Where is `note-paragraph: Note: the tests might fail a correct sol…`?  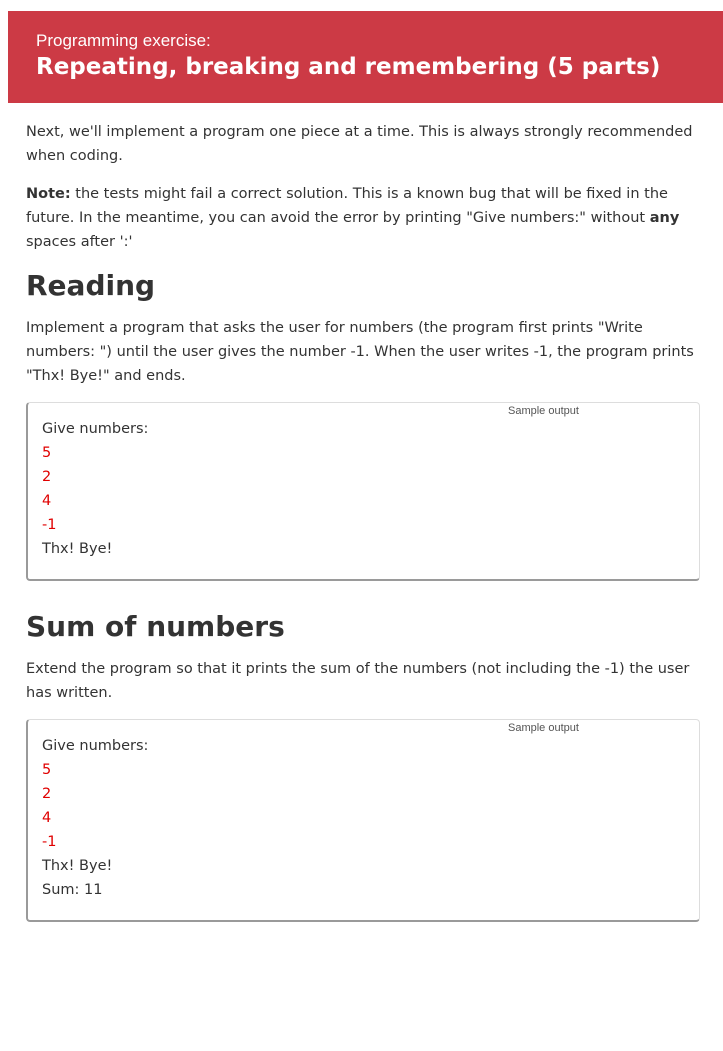 note-paragraph: Note: the tests might fail a correct sol… is located at coordinates (366, 218).